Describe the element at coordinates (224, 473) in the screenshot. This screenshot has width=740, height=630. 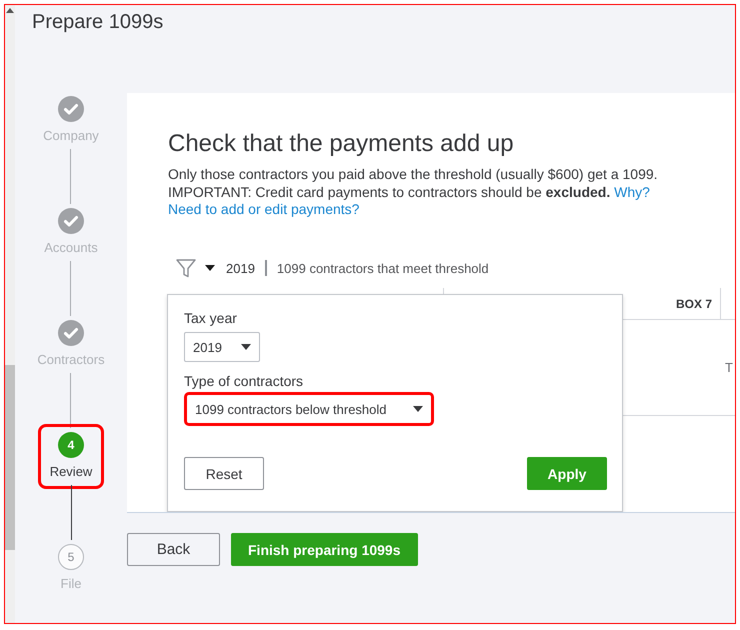
I see `reset-button: Reset` at that location.